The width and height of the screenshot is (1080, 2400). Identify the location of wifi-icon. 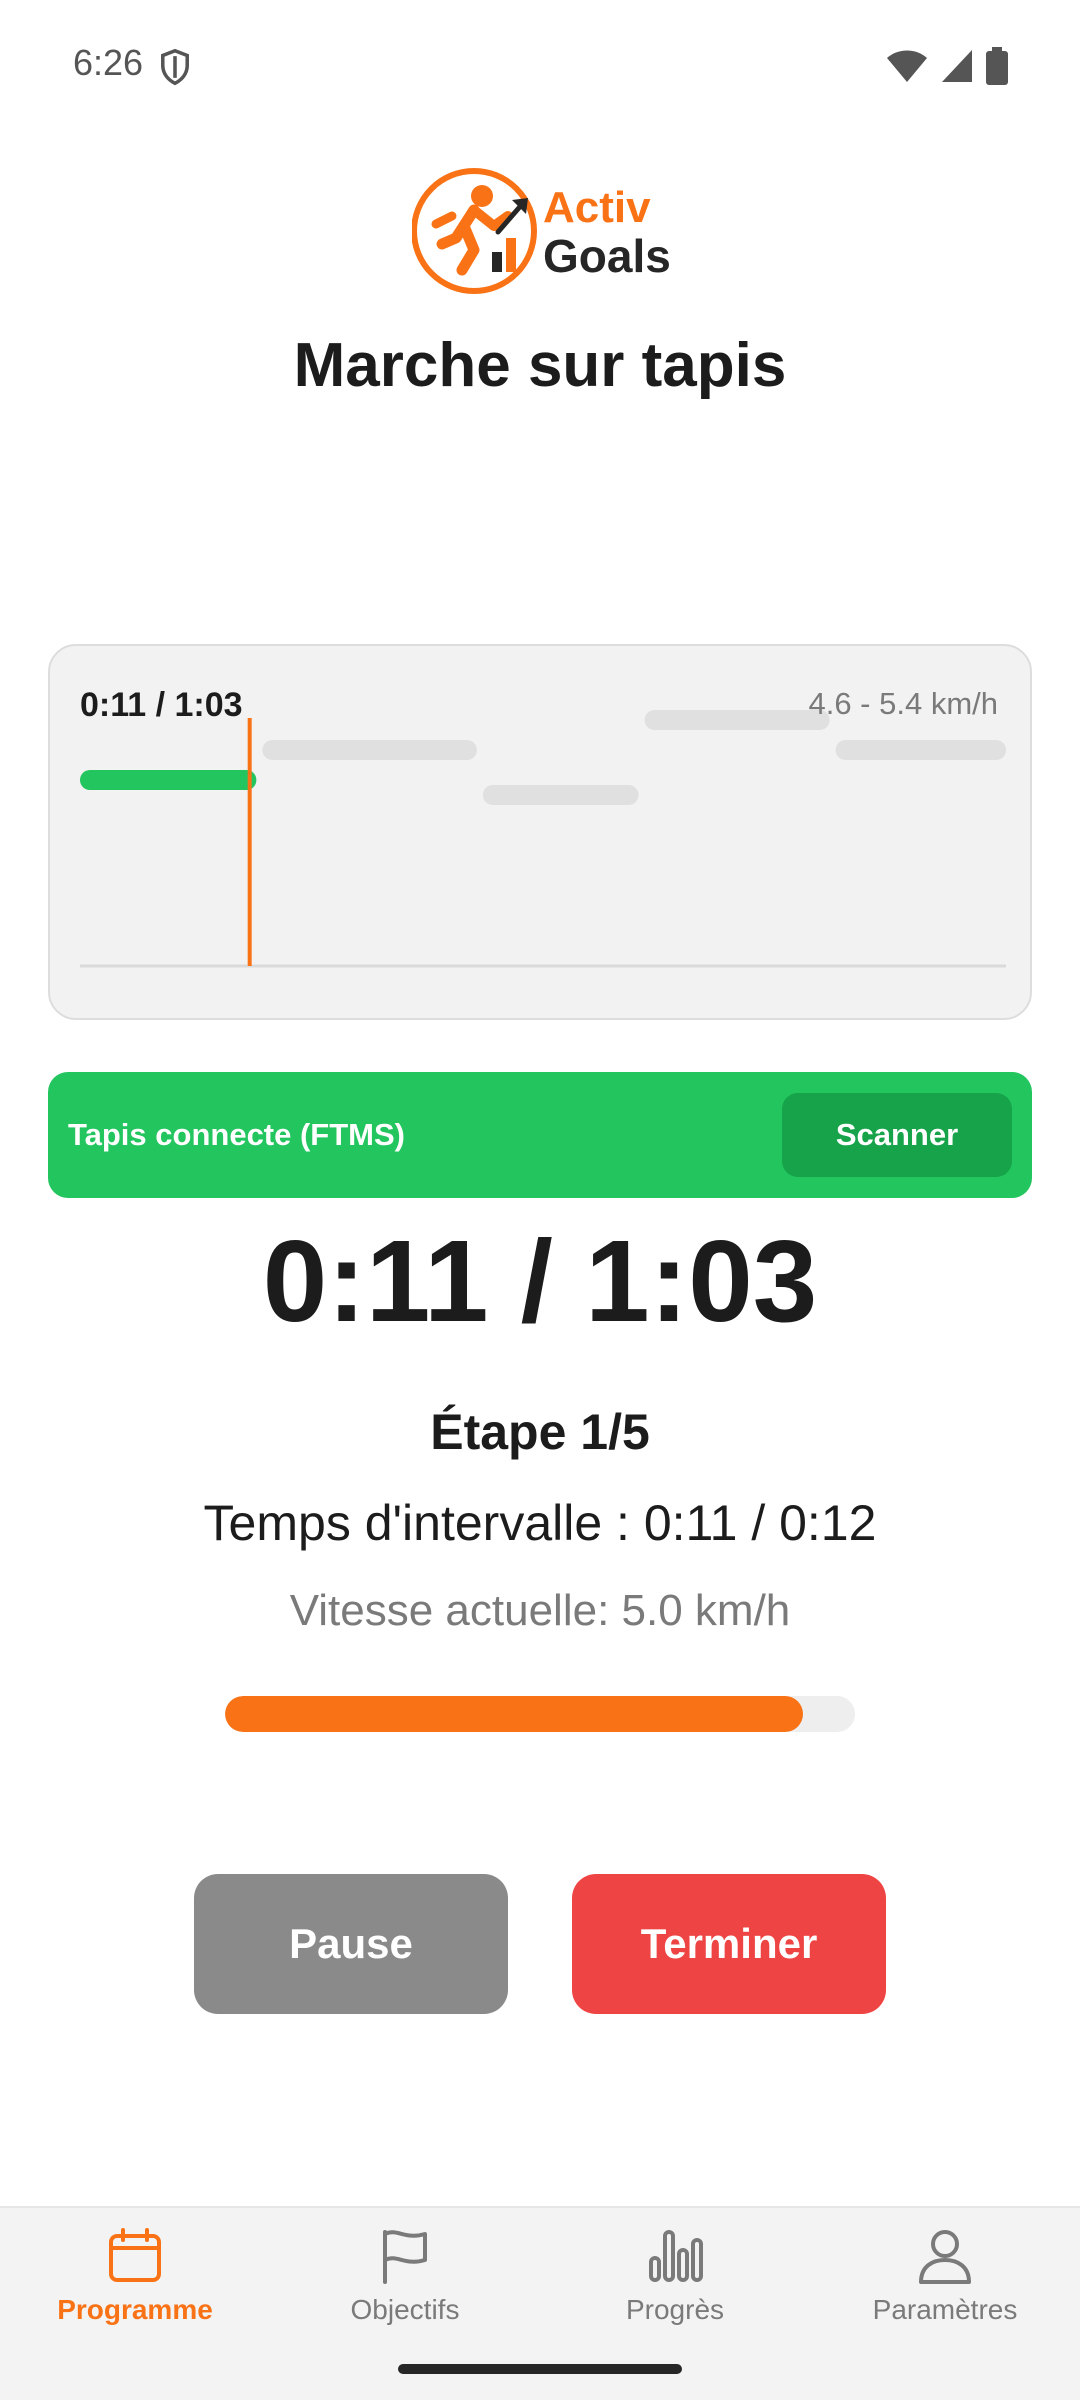
(907, 66).